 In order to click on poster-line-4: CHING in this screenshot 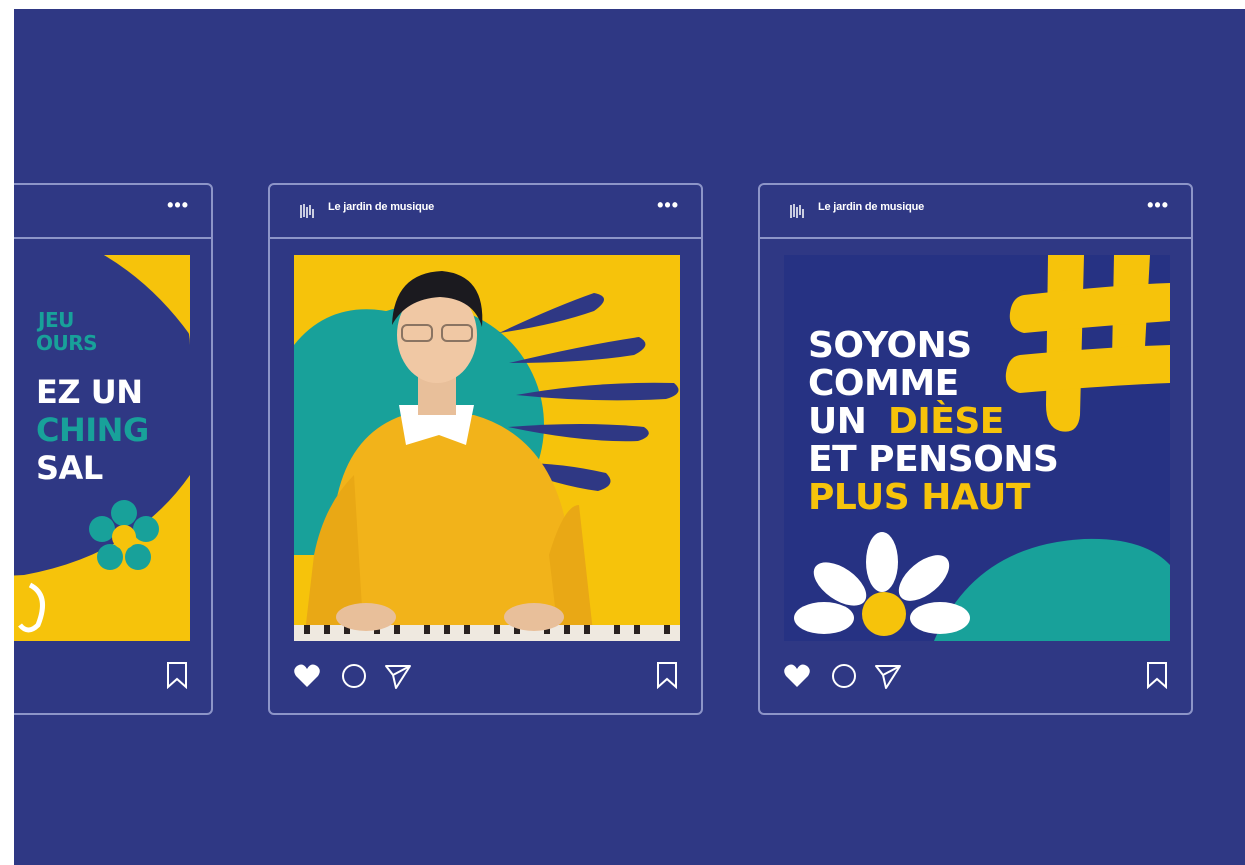, I will do `click(92, 430)`.